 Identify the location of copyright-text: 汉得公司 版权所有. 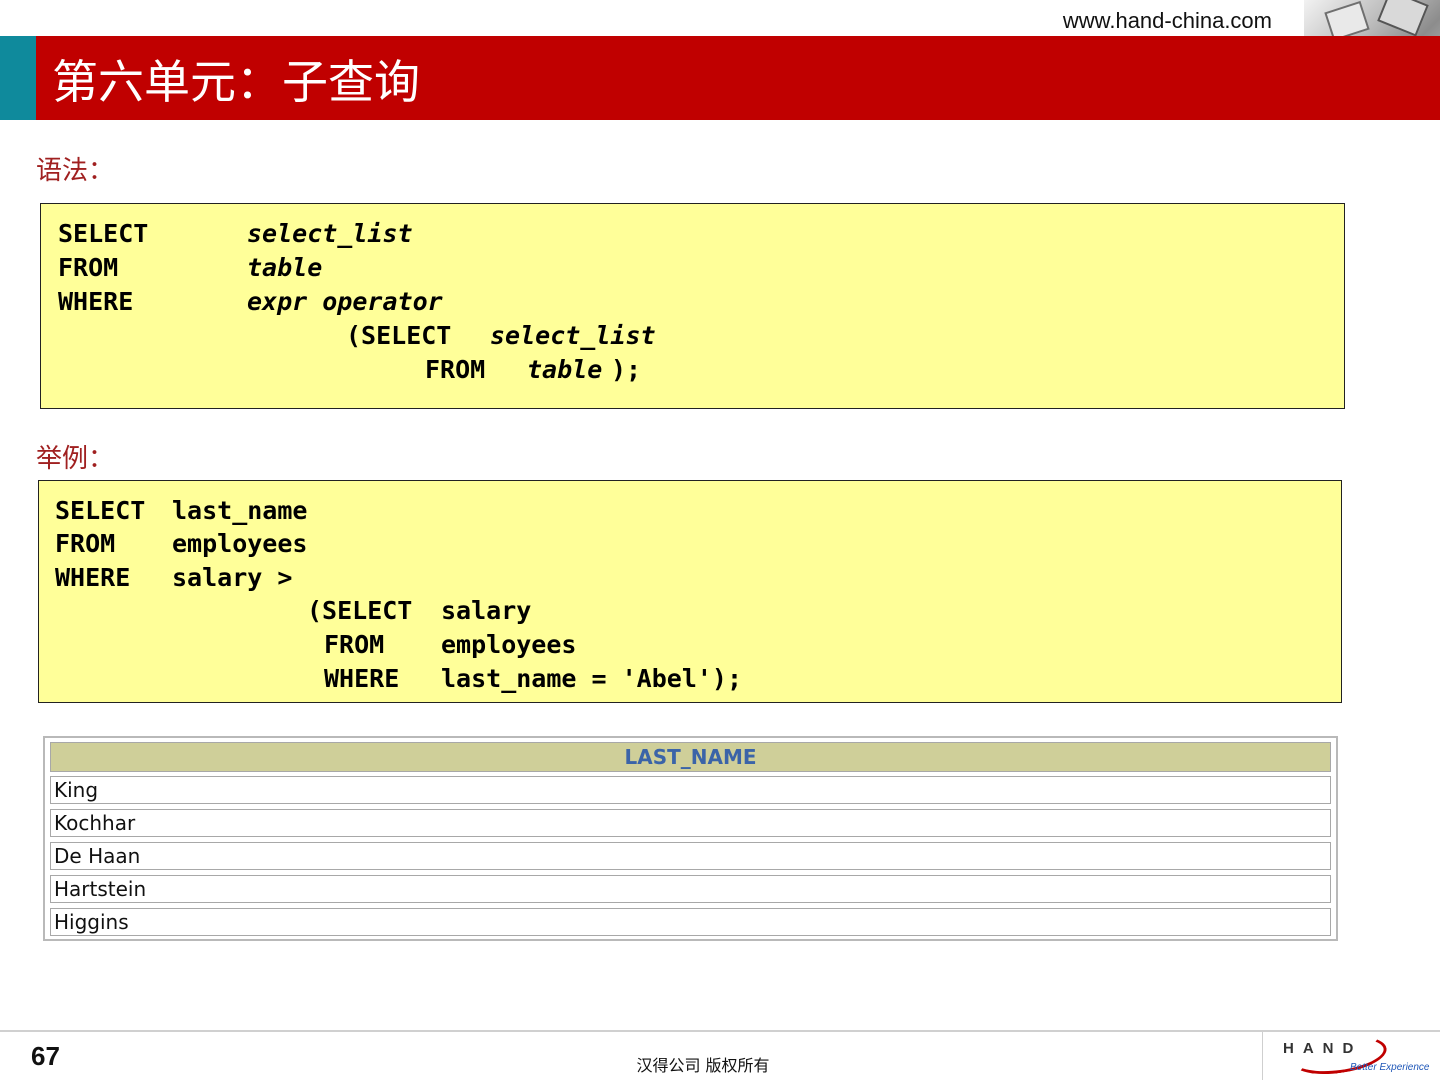
(703, 1065).